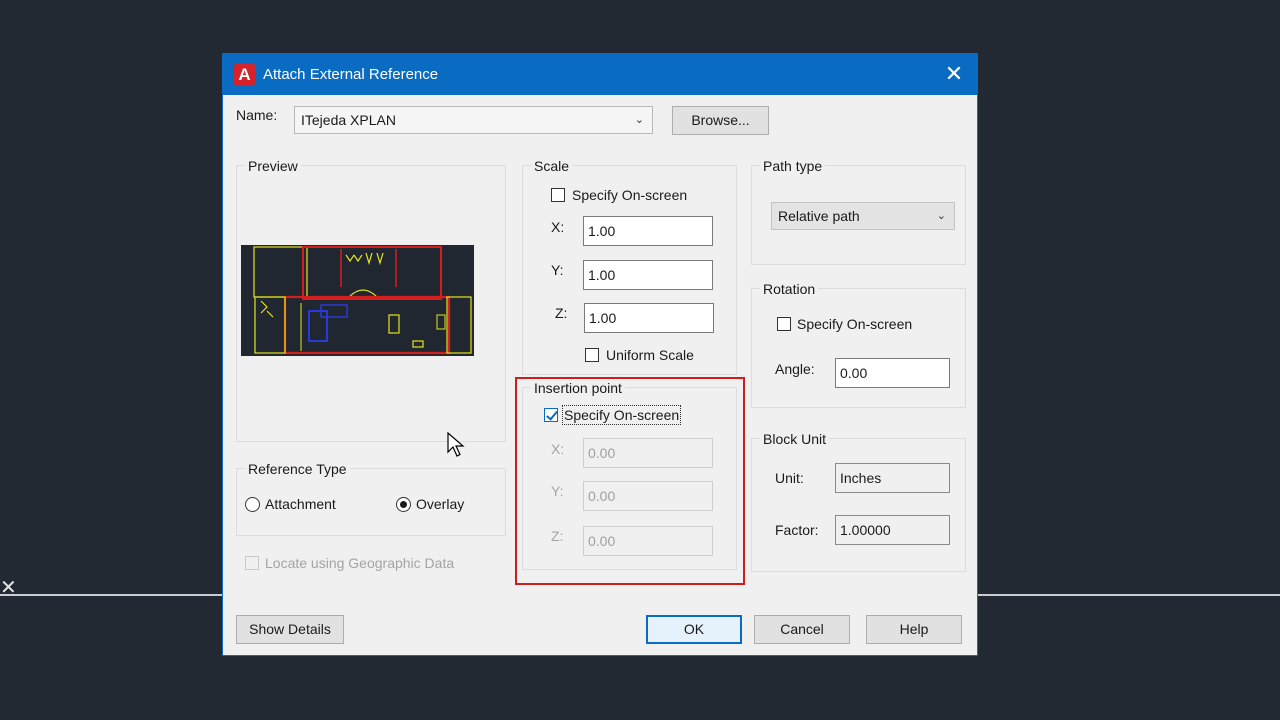  Describe the element at coordinates (797, 530) in the screenshot. I see `factor-label: Factor:` at that location.